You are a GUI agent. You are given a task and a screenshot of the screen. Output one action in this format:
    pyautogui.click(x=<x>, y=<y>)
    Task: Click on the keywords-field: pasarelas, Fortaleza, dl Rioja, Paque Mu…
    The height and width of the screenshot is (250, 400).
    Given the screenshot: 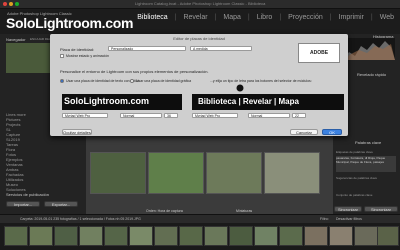 What is the action you would take?
    pyautogui.click(x=366, y=164)
    